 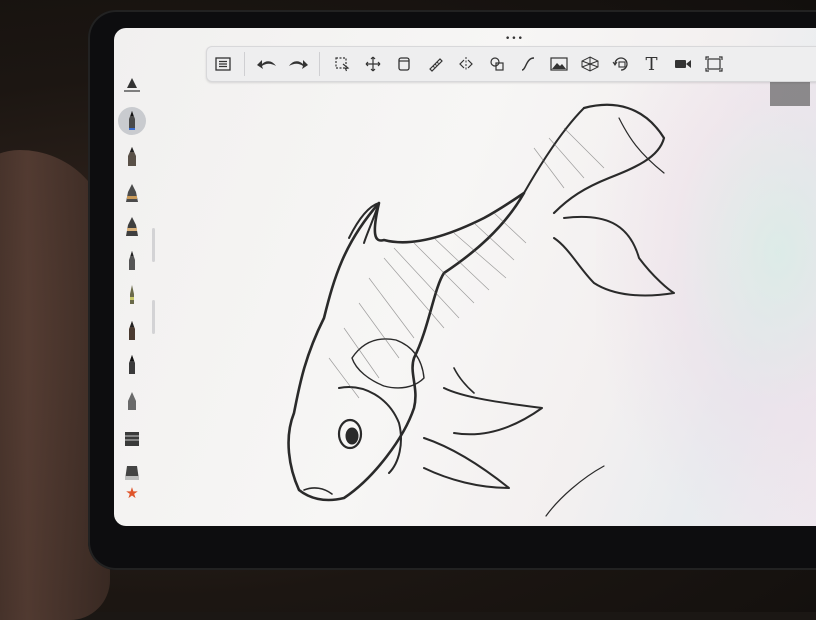 I want to click on eraser-icon, so click(x=132, y=471).